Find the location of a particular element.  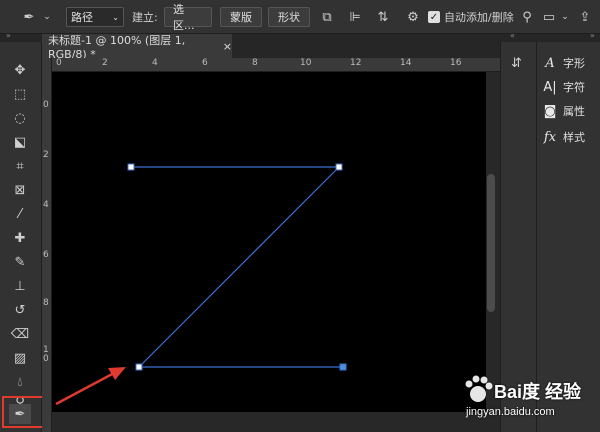

panel-label: 样式 is located at coordinates (574, 137).